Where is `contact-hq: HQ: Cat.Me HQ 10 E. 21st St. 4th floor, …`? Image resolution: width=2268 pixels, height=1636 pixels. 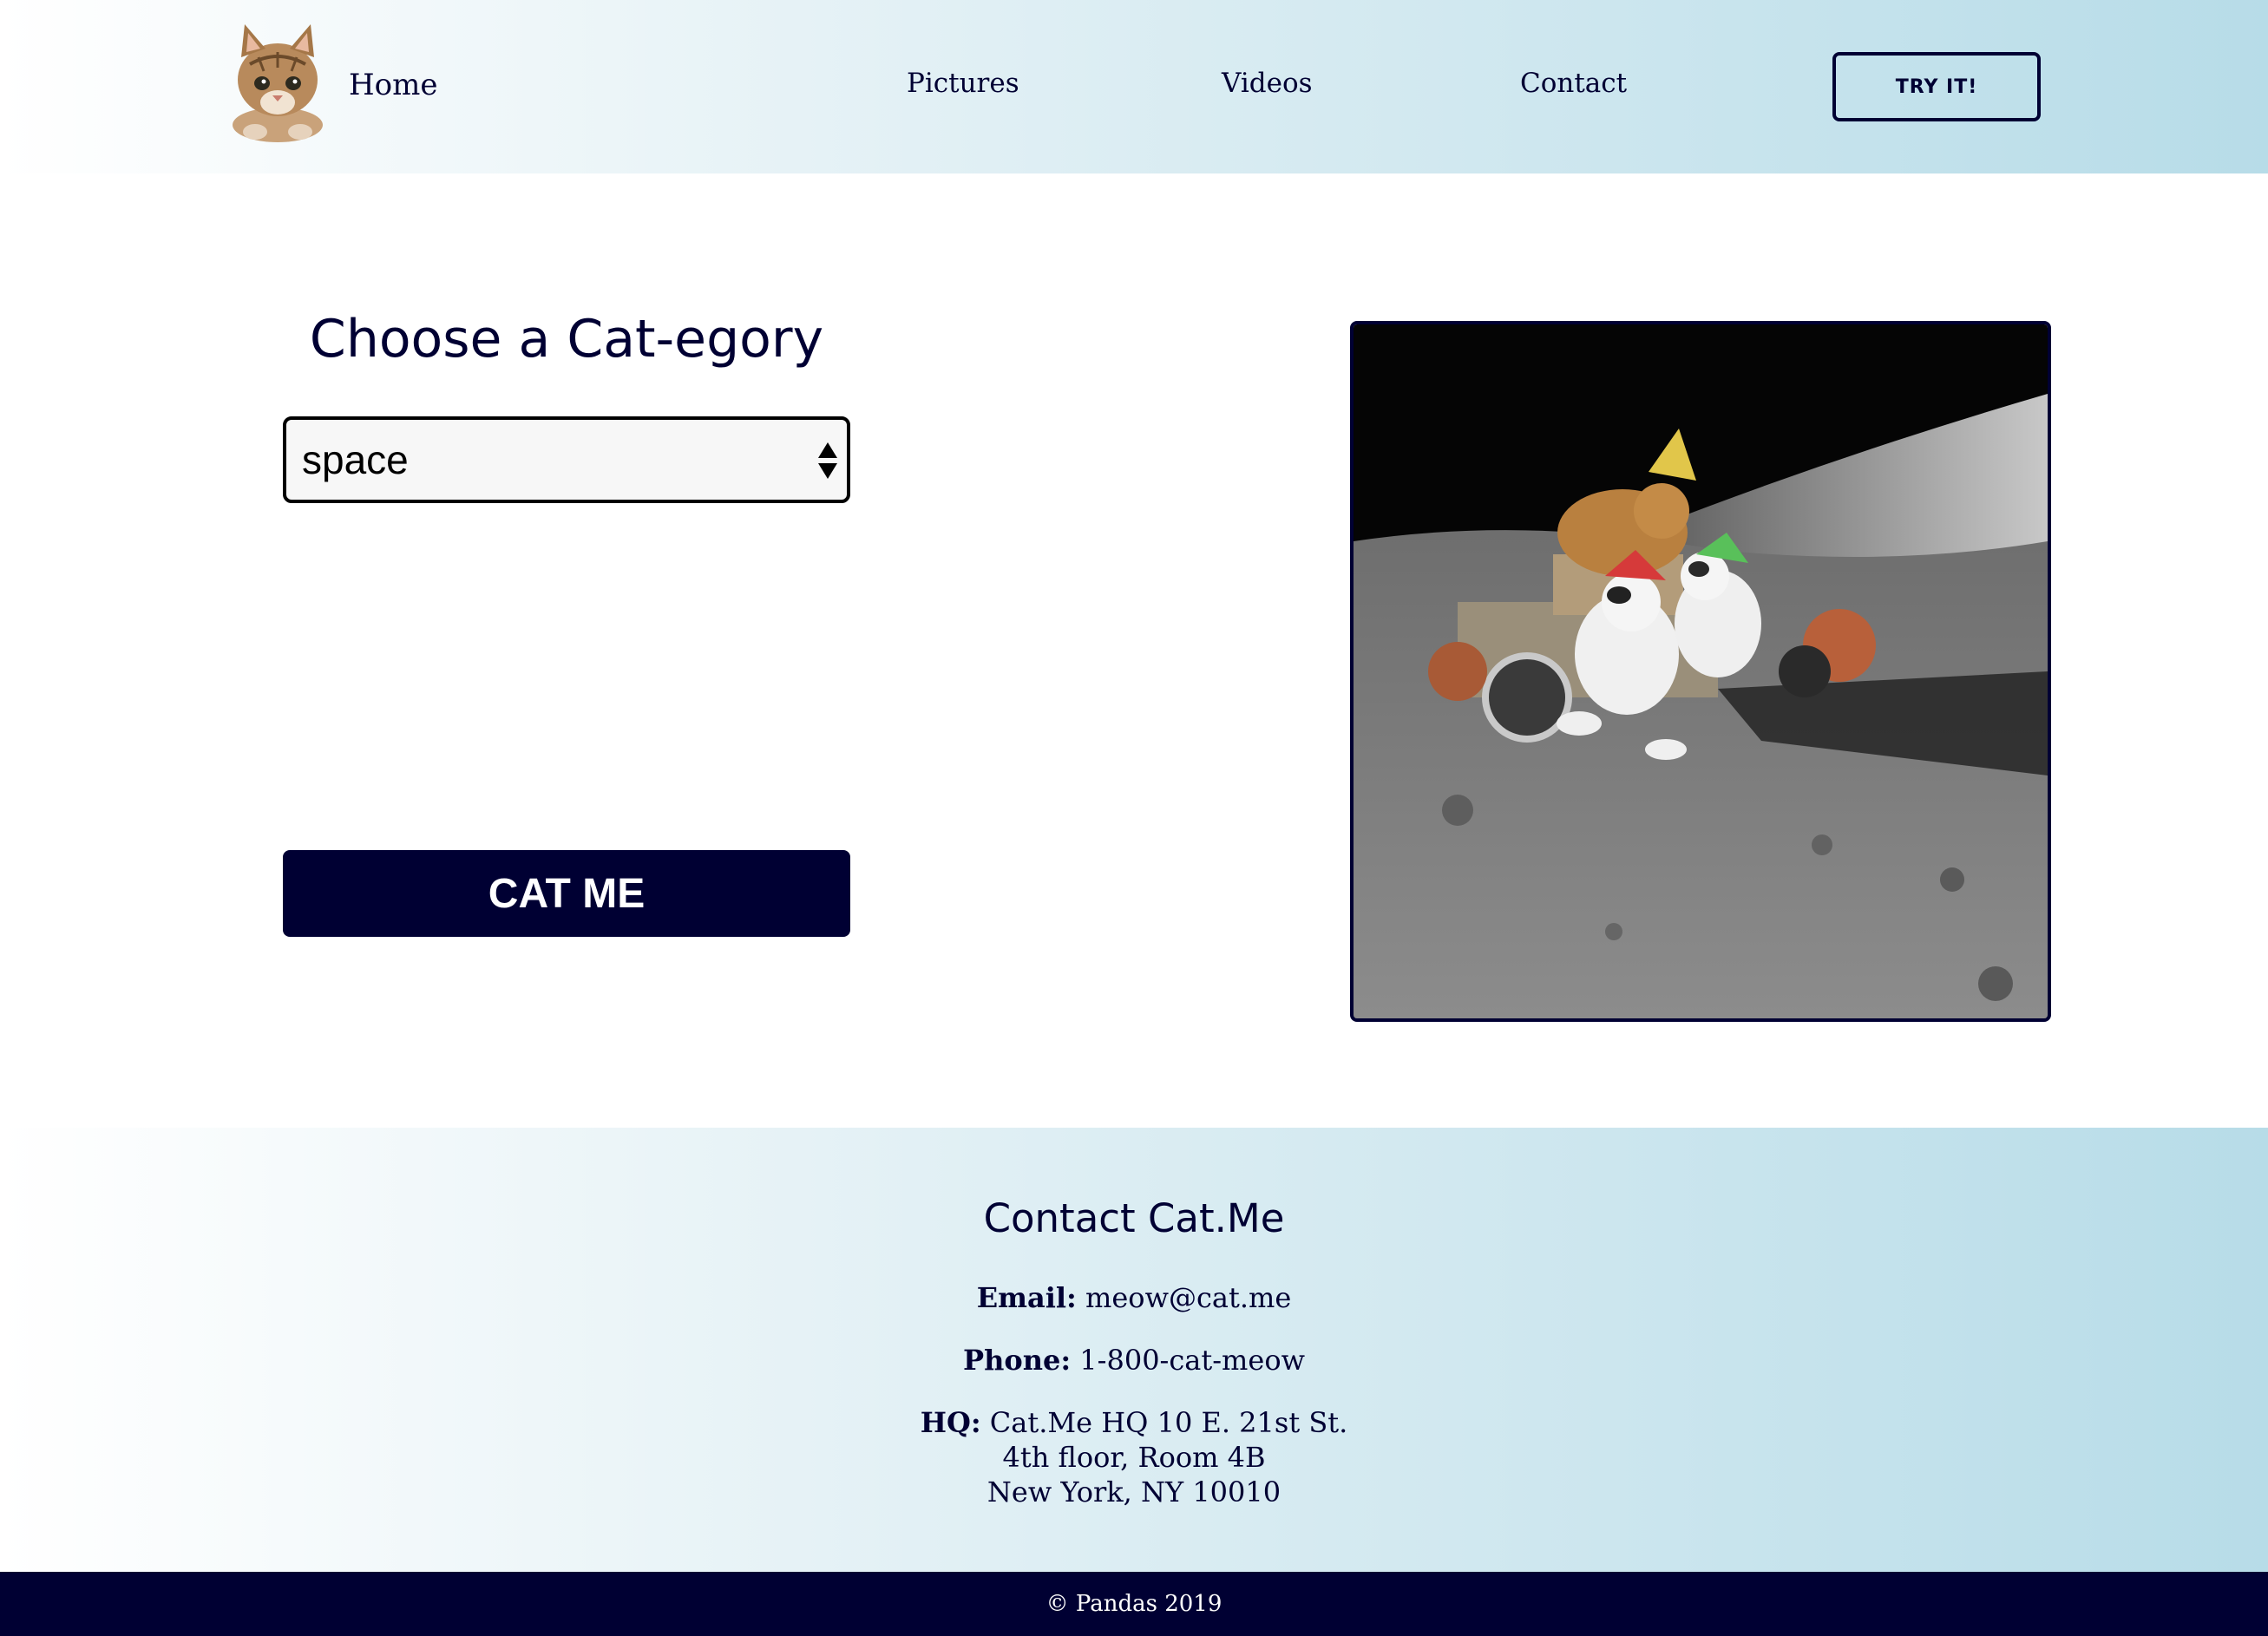 contact-hq: HQ: Cat.Me HQ 10 E. 21st St. 4th floor, … is located at coordinates (1134, 1457).